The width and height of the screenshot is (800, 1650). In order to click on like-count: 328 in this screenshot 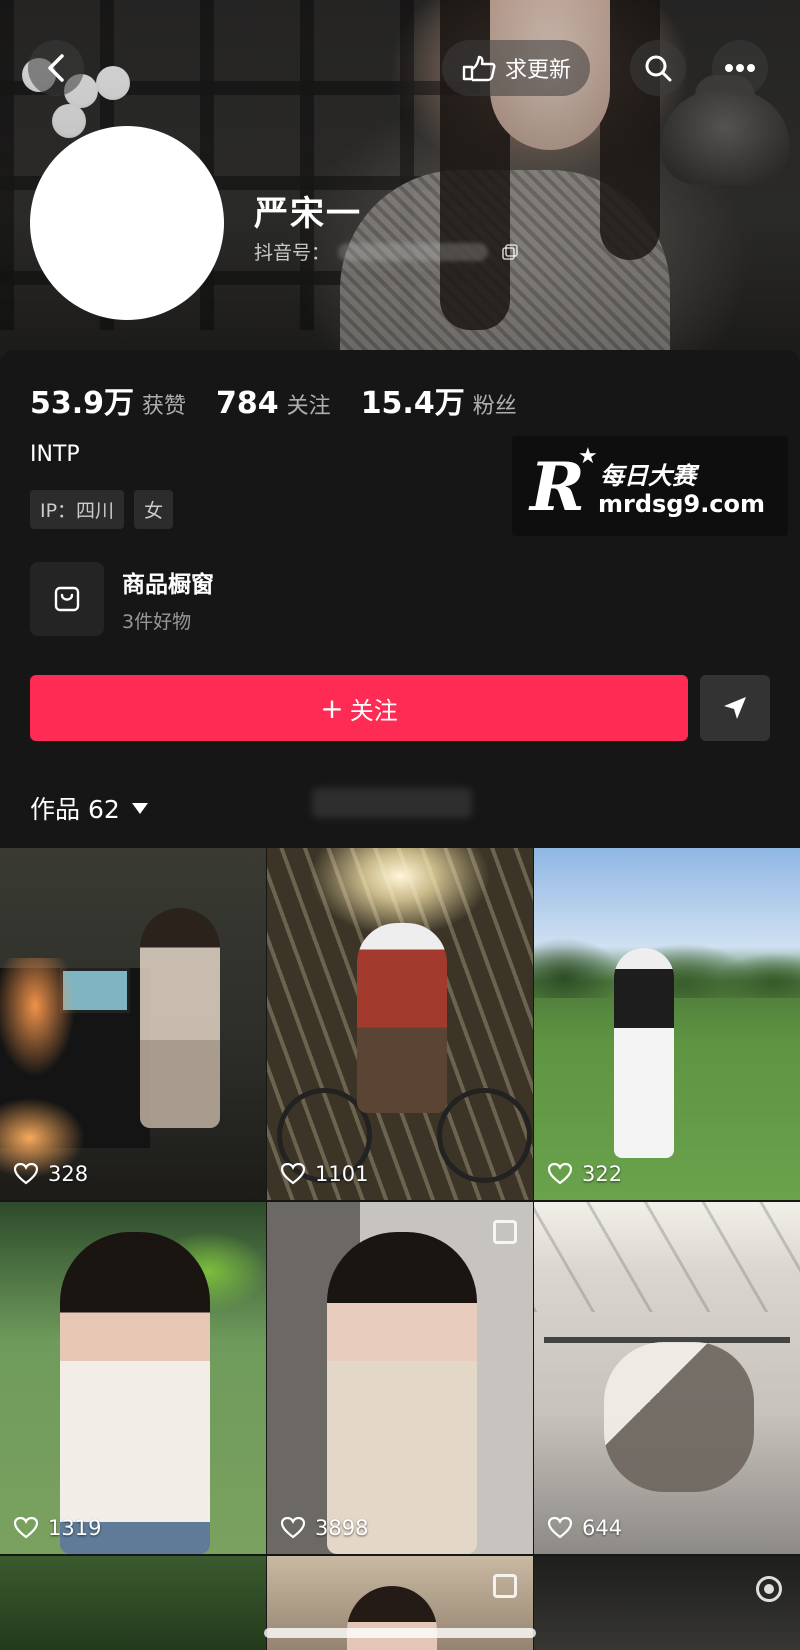, I will do `click(51, 1174)`.